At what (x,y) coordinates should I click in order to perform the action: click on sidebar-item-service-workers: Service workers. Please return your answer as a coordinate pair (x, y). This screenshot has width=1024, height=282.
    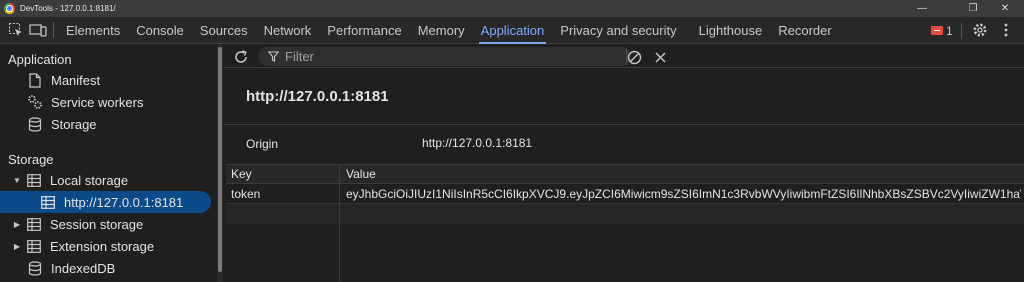
    Looking at the image, I should click on (85, 102).